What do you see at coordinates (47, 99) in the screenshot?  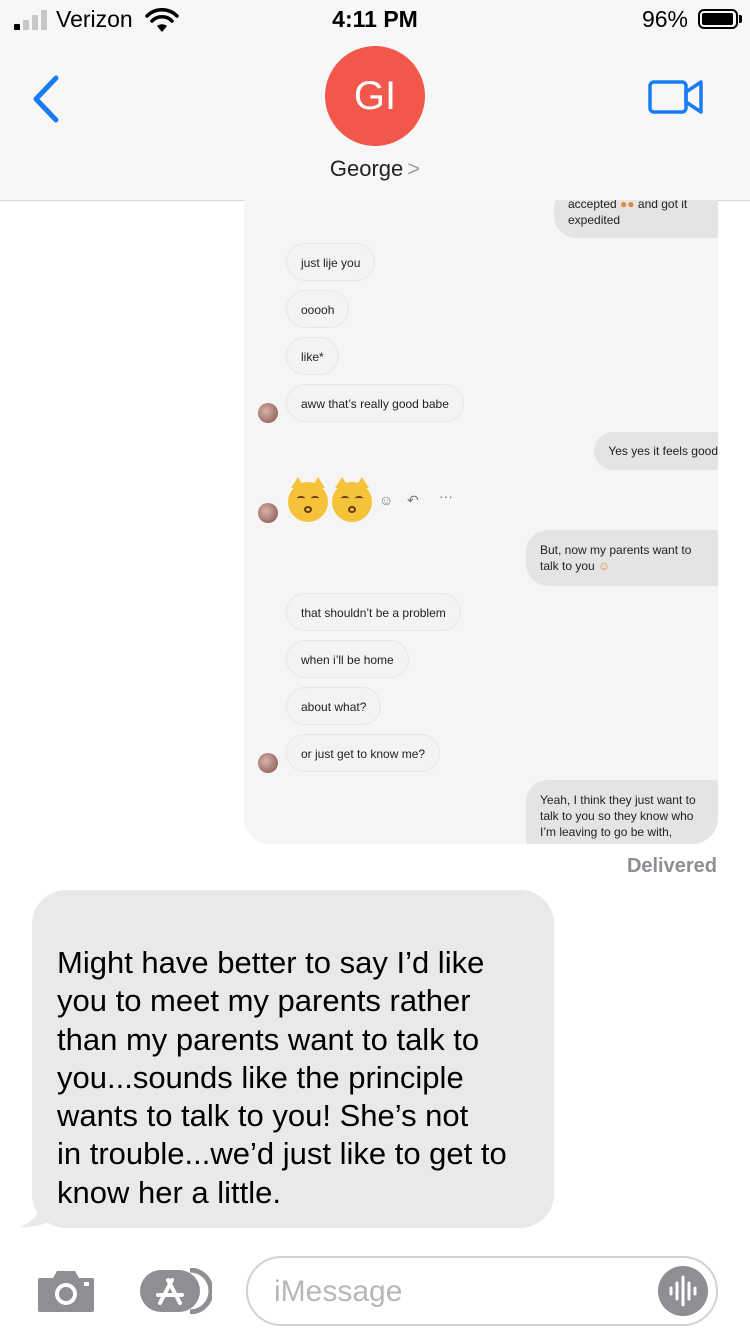 I see `chevron-left-icon` at bounding box center [47, 99].